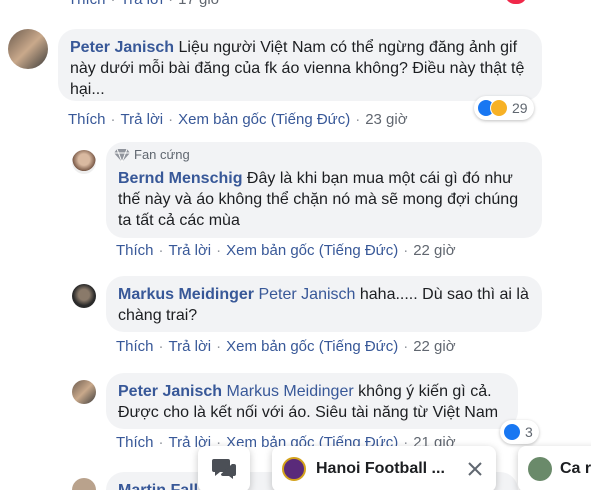 The image size is (591, 490). Describe the element at coordinates (122, 155) in the screenshot. I see `diamond-icon` at that location.